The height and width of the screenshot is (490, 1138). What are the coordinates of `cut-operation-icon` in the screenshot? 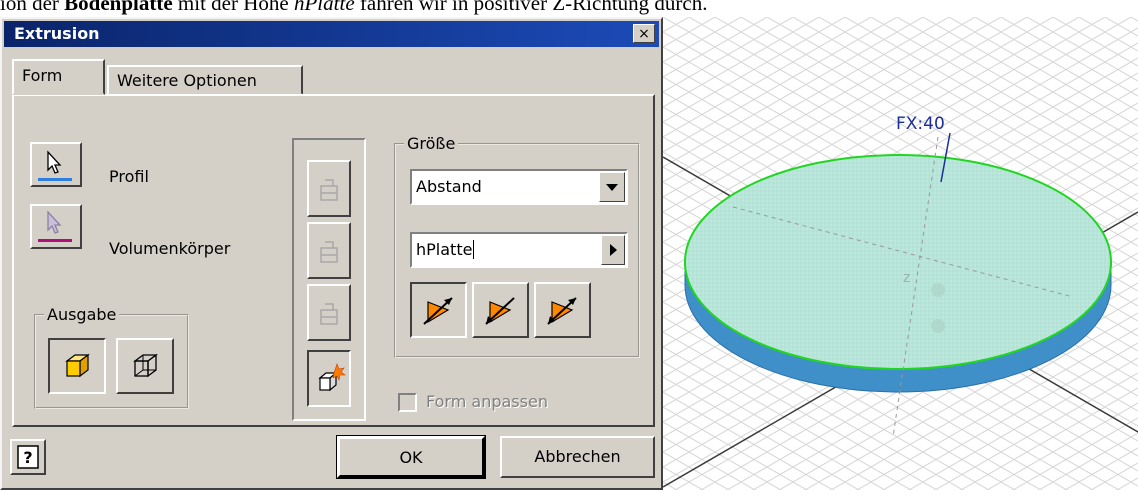 It's located at (329, 252).